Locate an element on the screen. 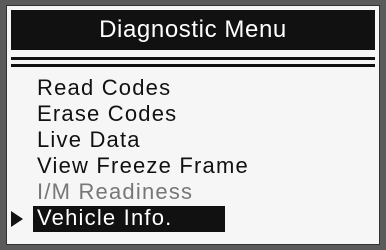  menu-title: Diagnostic Menu is located at coordinates (193, 29).